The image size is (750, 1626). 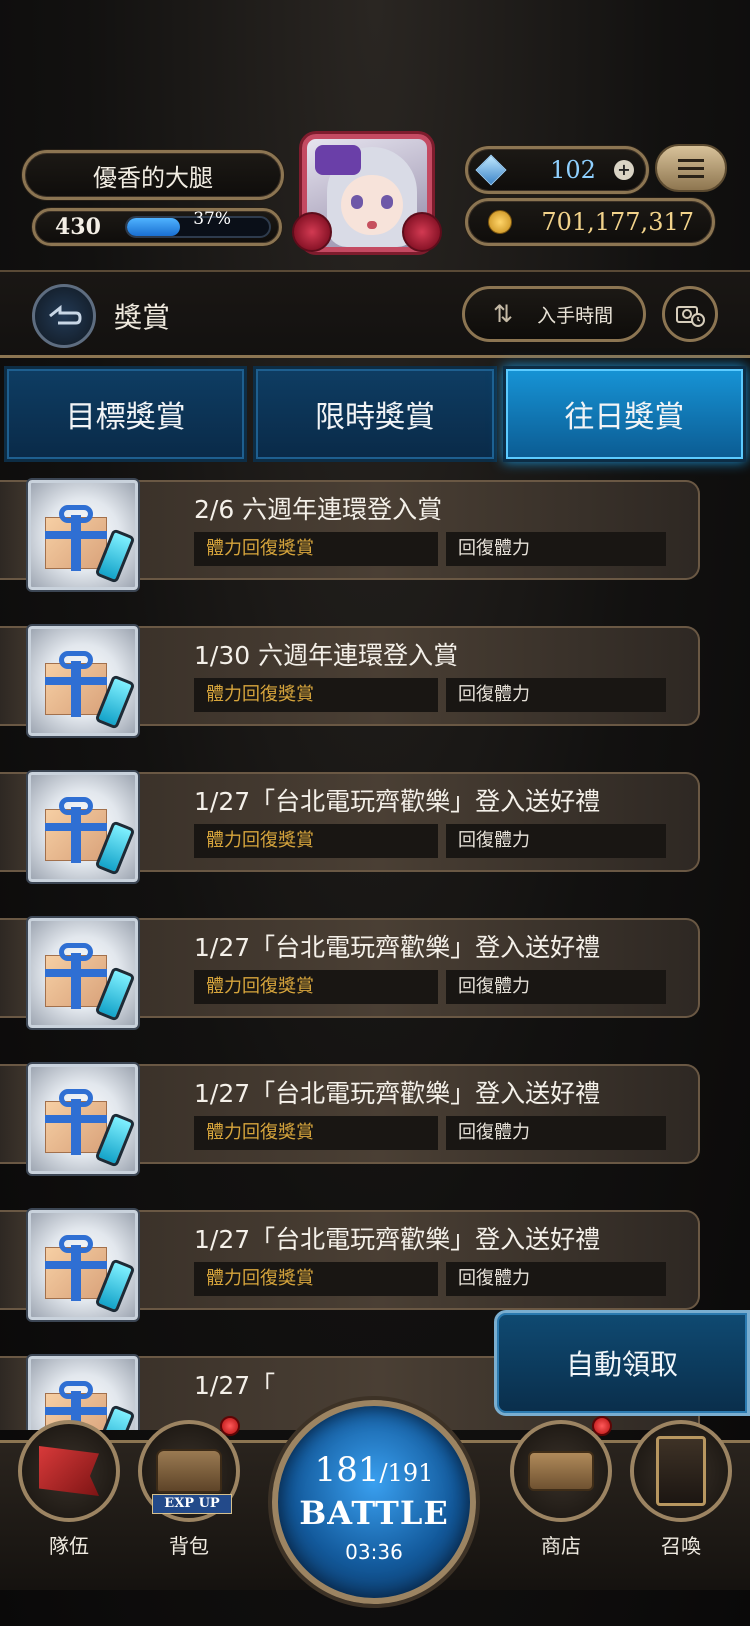 What do you see at coordinates (374, 1513) in the screenshot?
I see `battle-label: BATTLE` at bounding box center [374, 1513].